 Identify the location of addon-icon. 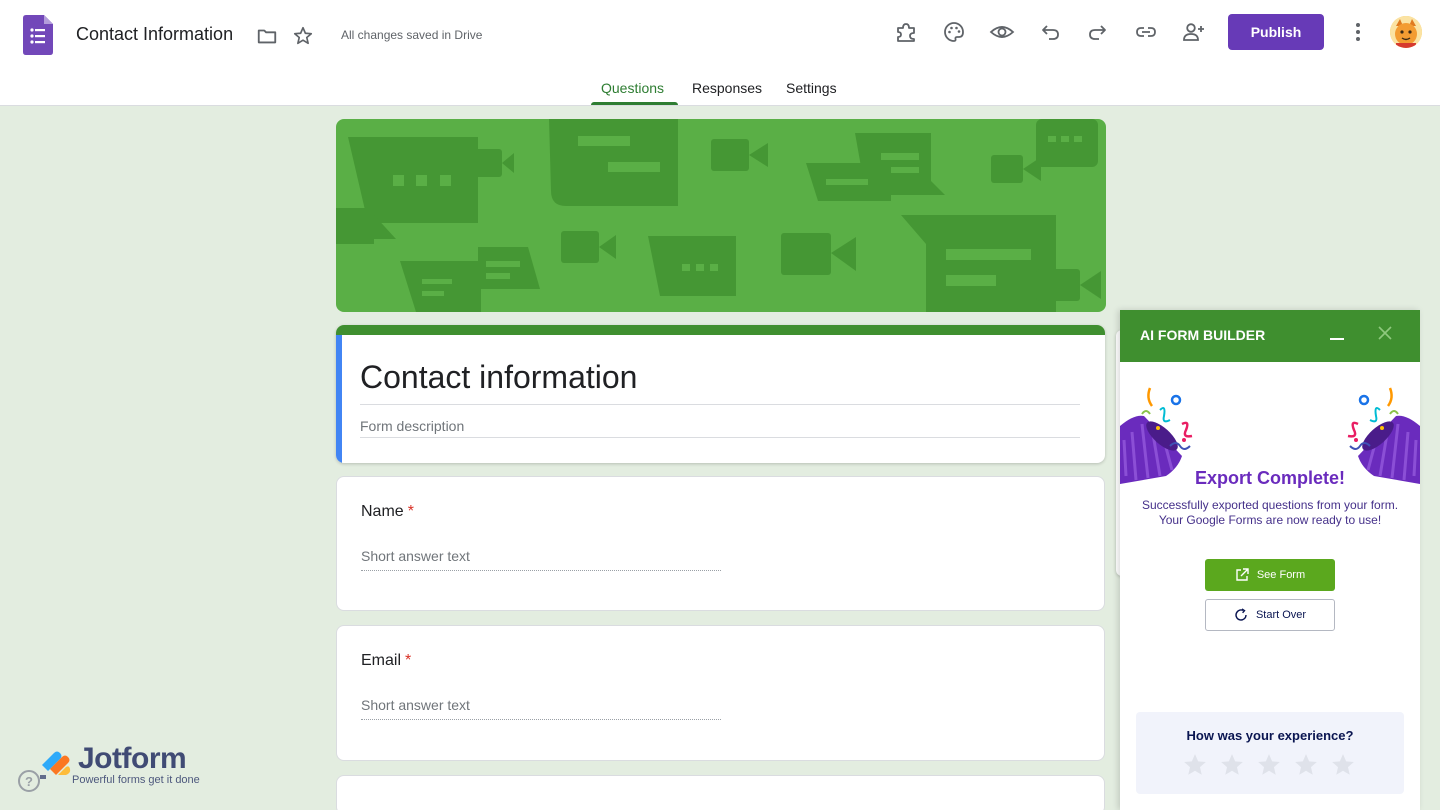
(906, 32).